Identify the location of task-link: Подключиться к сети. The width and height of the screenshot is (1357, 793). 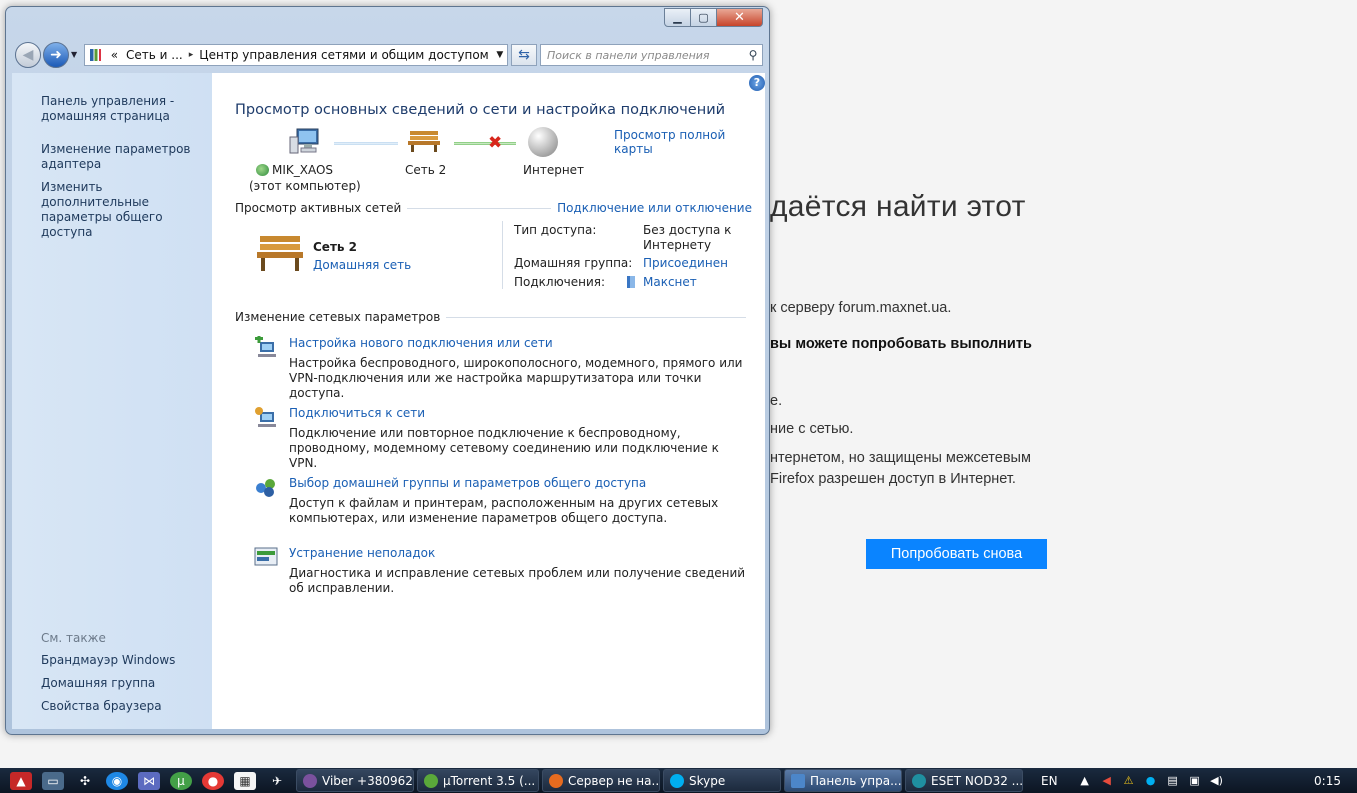
(357, 413).